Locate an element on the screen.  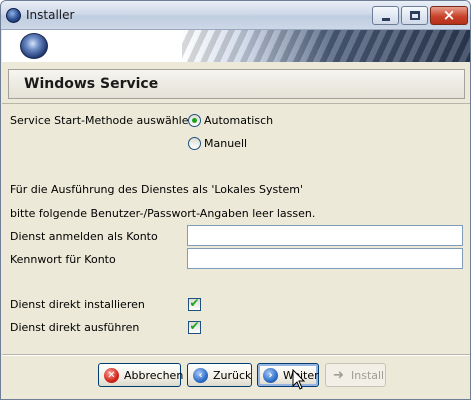
radio-automatisch is located at coordinates (194, 120).